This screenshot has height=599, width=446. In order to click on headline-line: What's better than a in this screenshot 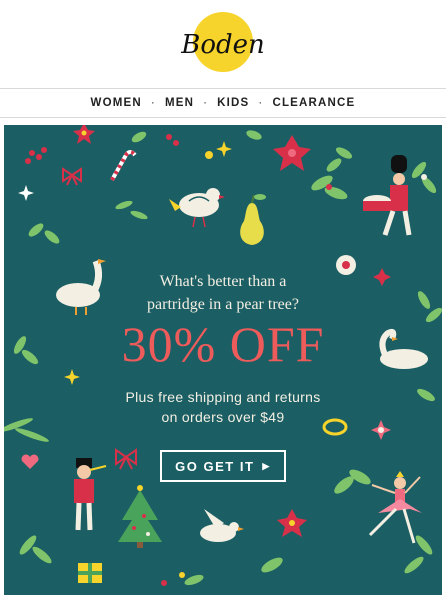, I will do `click(223, 281)`.